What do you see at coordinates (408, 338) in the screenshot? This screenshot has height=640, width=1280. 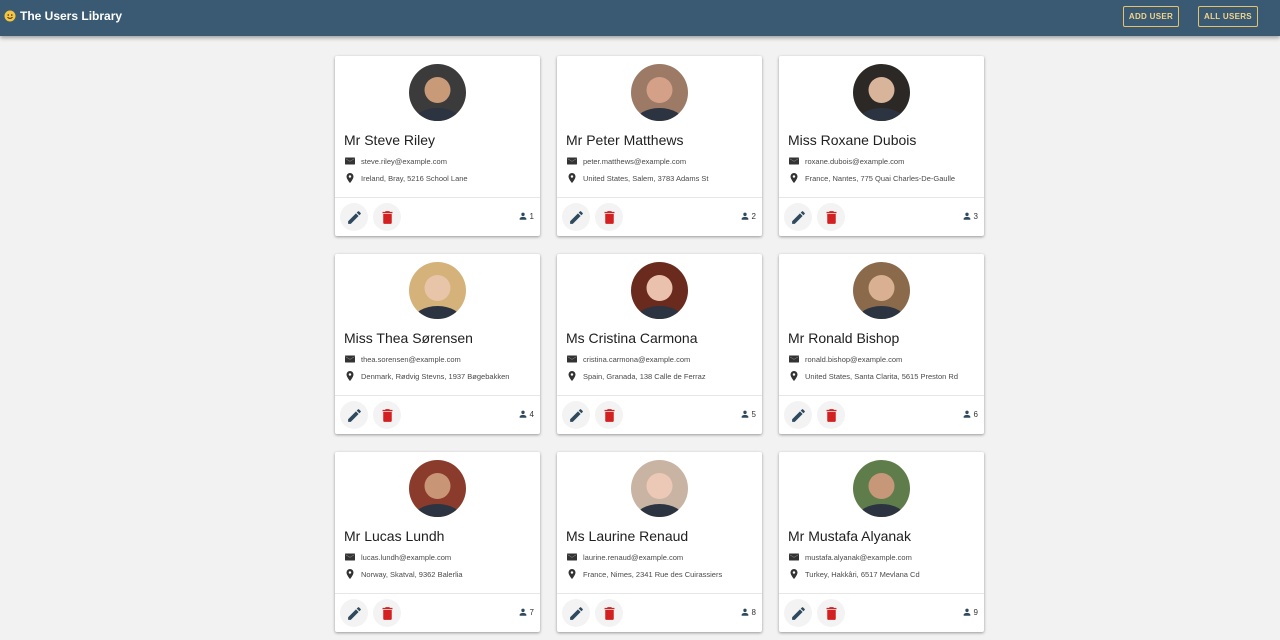 I see `user-name: Miss Thea Sørensen` at bounding box center [408, 338].